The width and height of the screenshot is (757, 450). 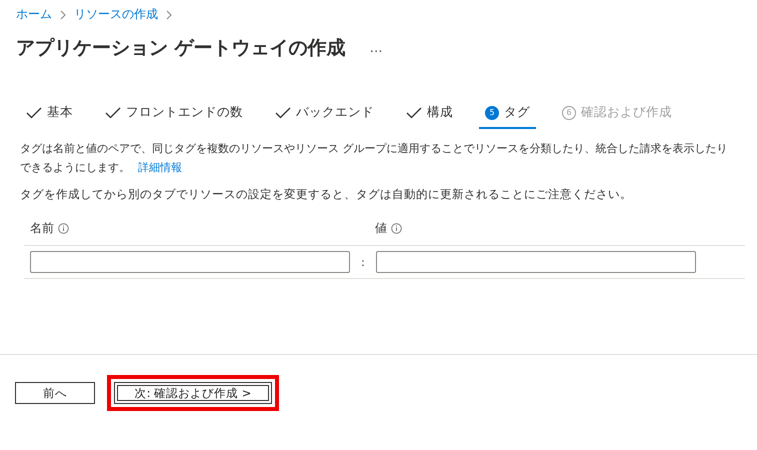 What do you see at coordinates (536, 262) in the screenshot?
I see `value-field` at bounding box center [536, 262].